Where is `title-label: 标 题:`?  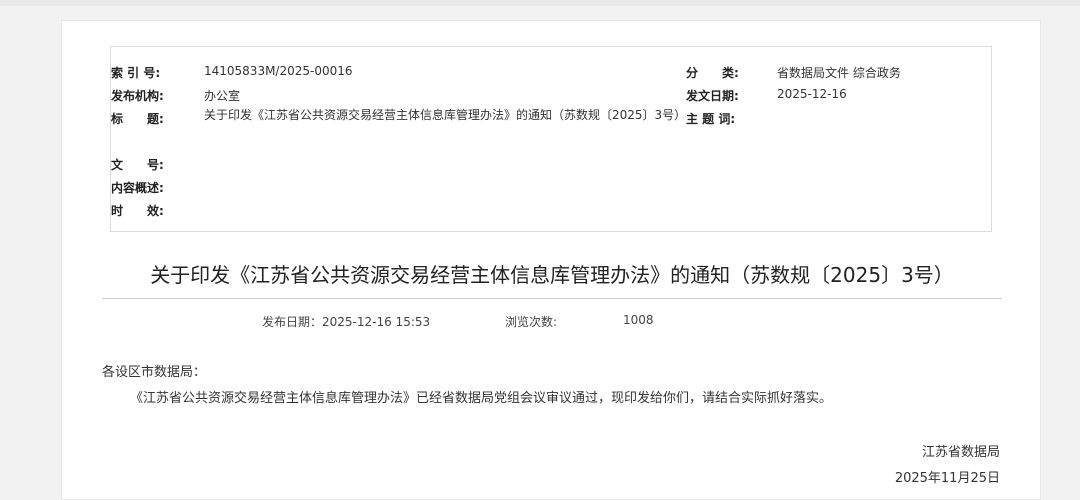
title-label: 标 题: is located at coordinates (137, 119).